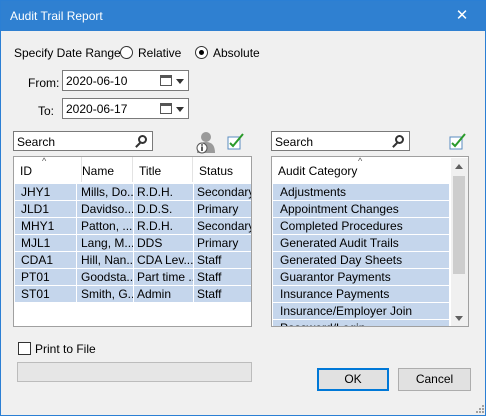 This screenshot has height=416, width=486. I want to click on column-header-audit-category-label: Audit Category, so click(318, 171).